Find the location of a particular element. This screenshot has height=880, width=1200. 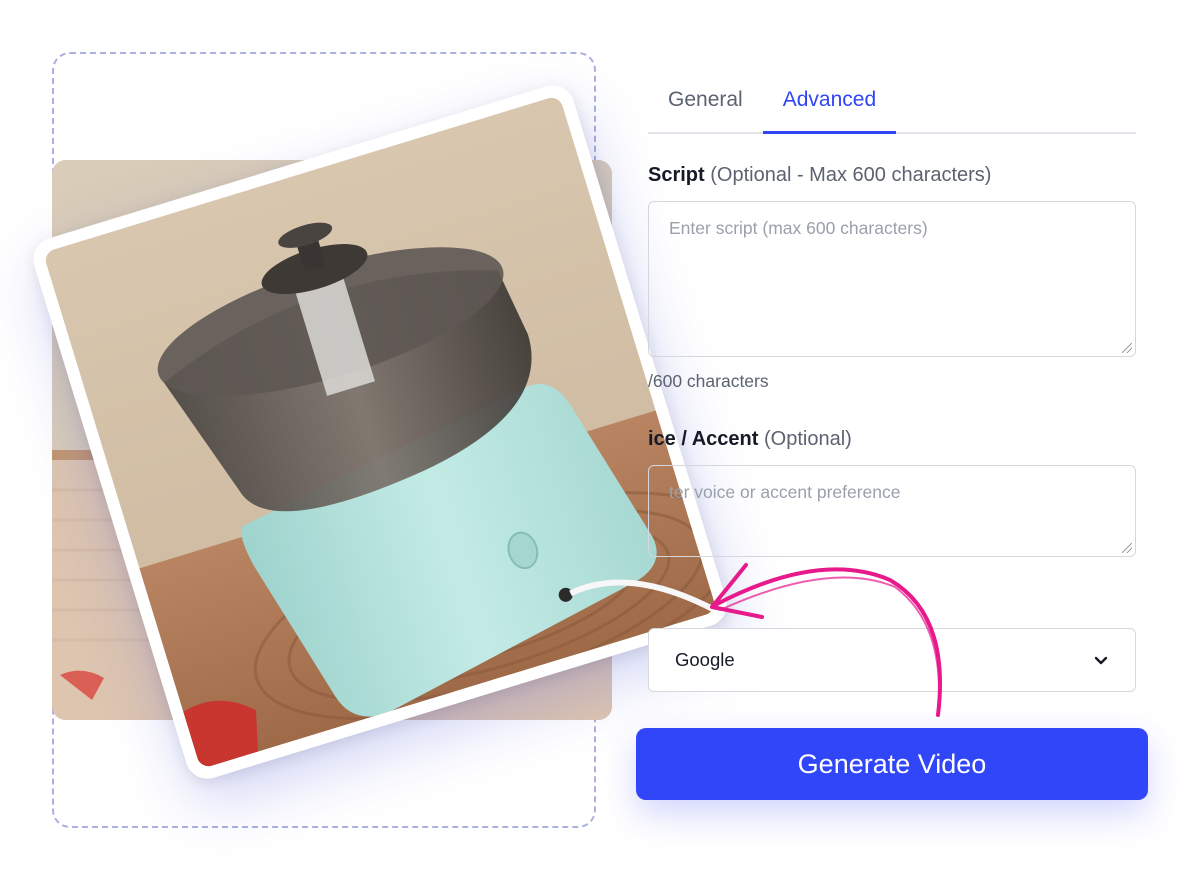

script-label: Script (Optional - Max 600 characters) is located at coordinates (892, 175).